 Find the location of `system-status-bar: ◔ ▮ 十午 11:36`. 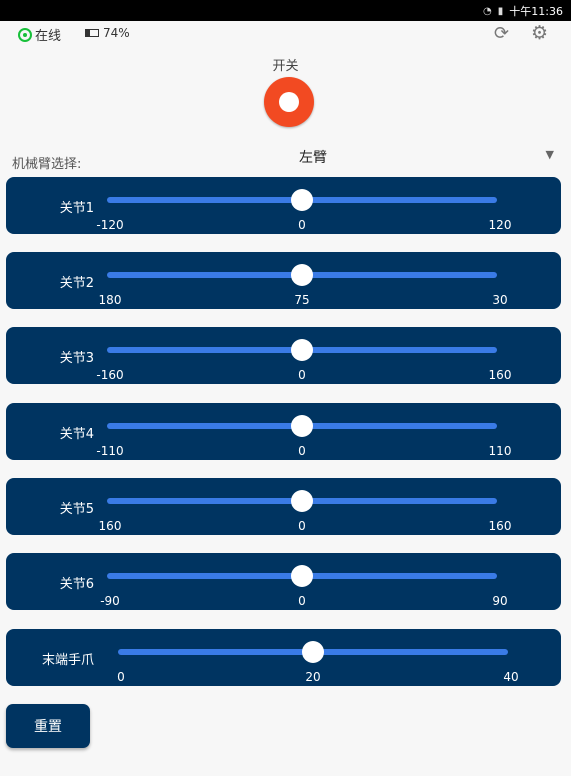

system-status-bar: ◔ ▮ 十午 11:36 is located at coordinates (285, 10).